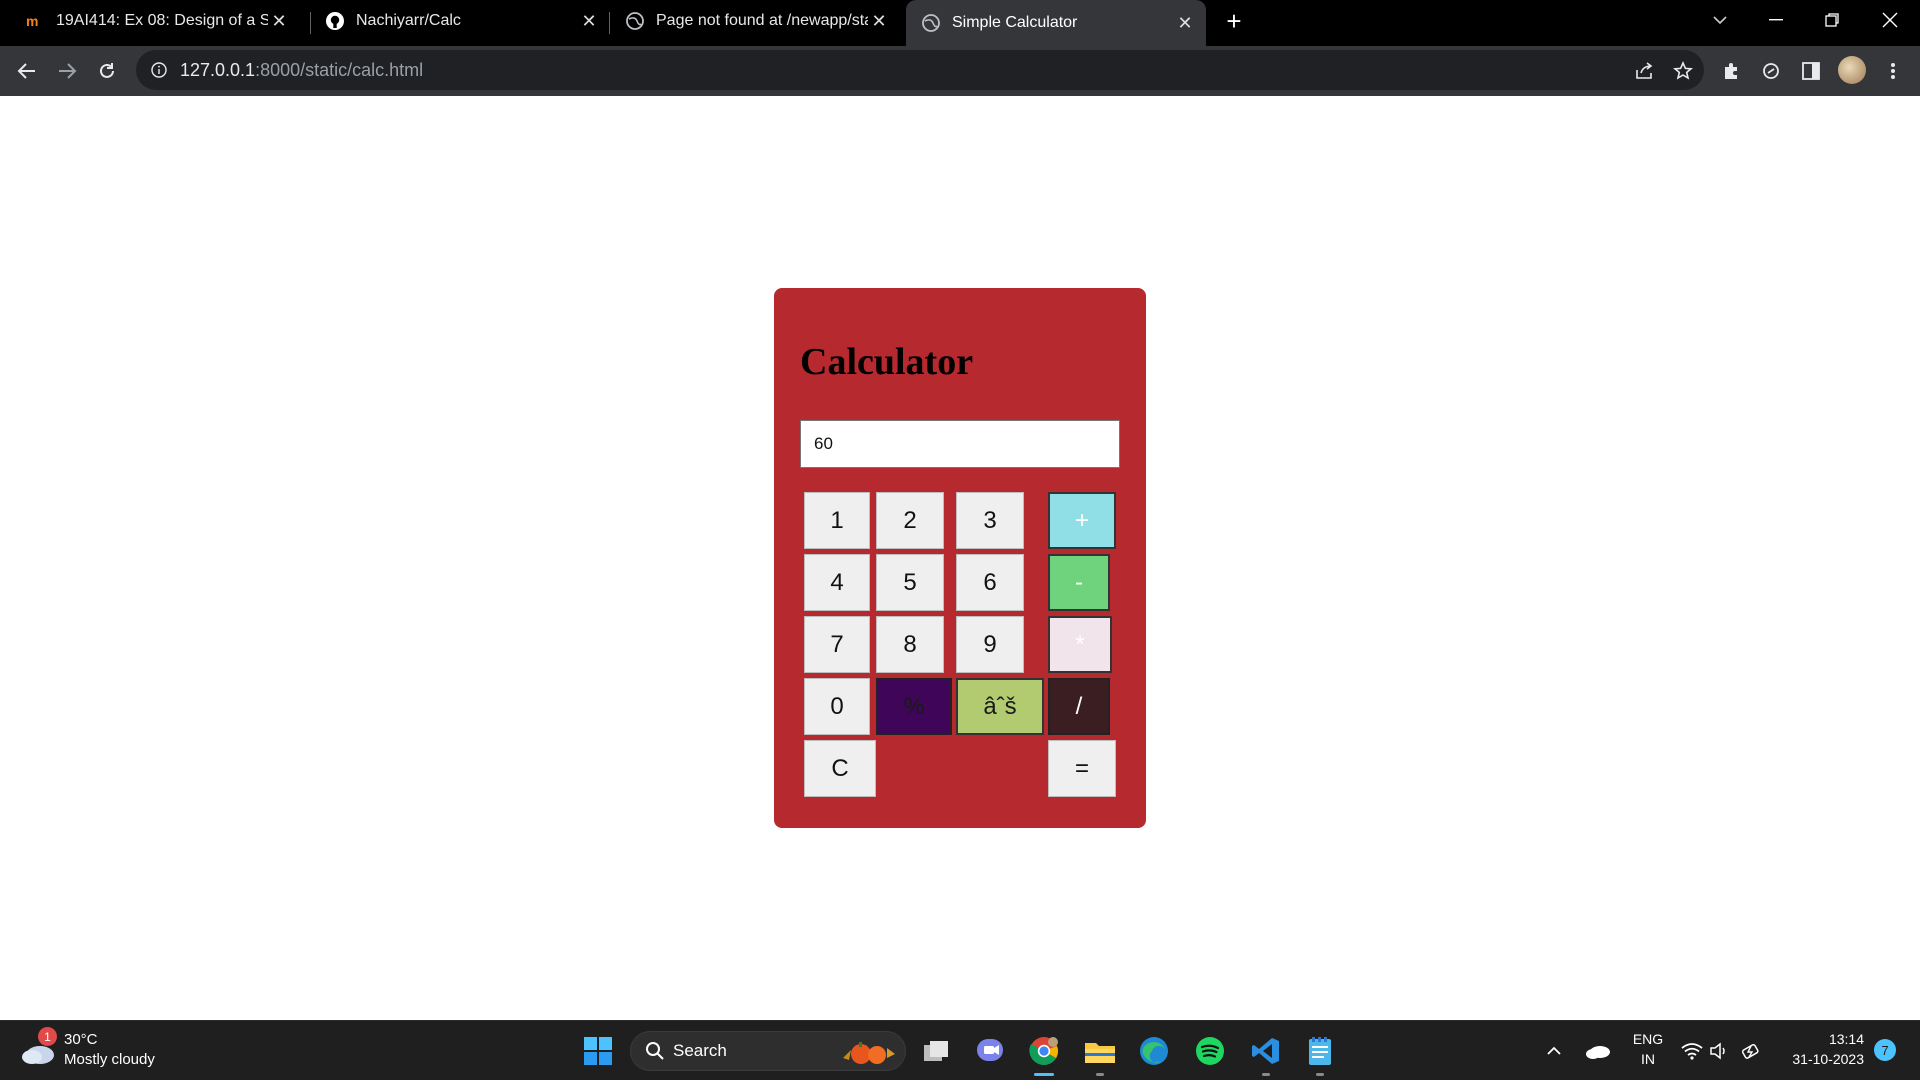 The image size is (1920, 1080). Describe the element at coordinates (1100, 1074) in the screenshot. I see `explorer-running-indicator` at that location.